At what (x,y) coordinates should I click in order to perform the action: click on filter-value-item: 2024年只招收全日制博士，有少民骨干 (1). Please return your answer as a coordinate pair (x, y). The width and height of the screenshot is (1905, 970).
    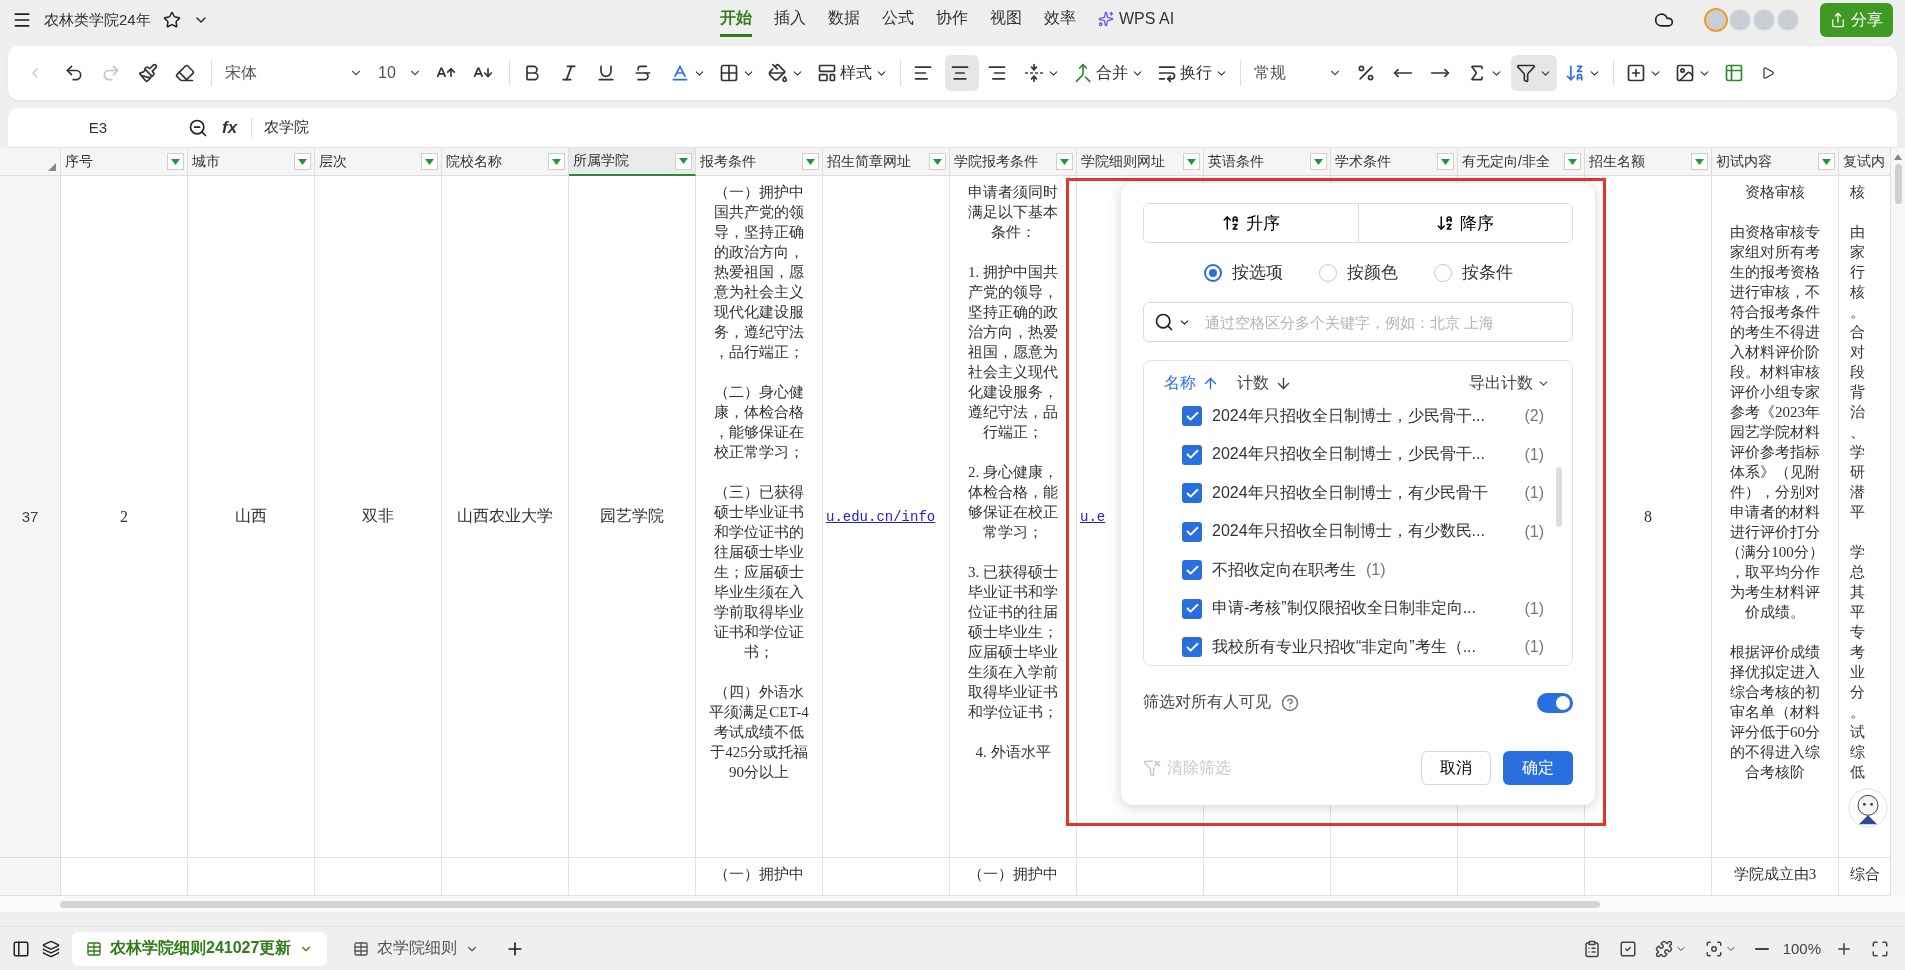
    Looking at the image, I should click on (1358, 493).